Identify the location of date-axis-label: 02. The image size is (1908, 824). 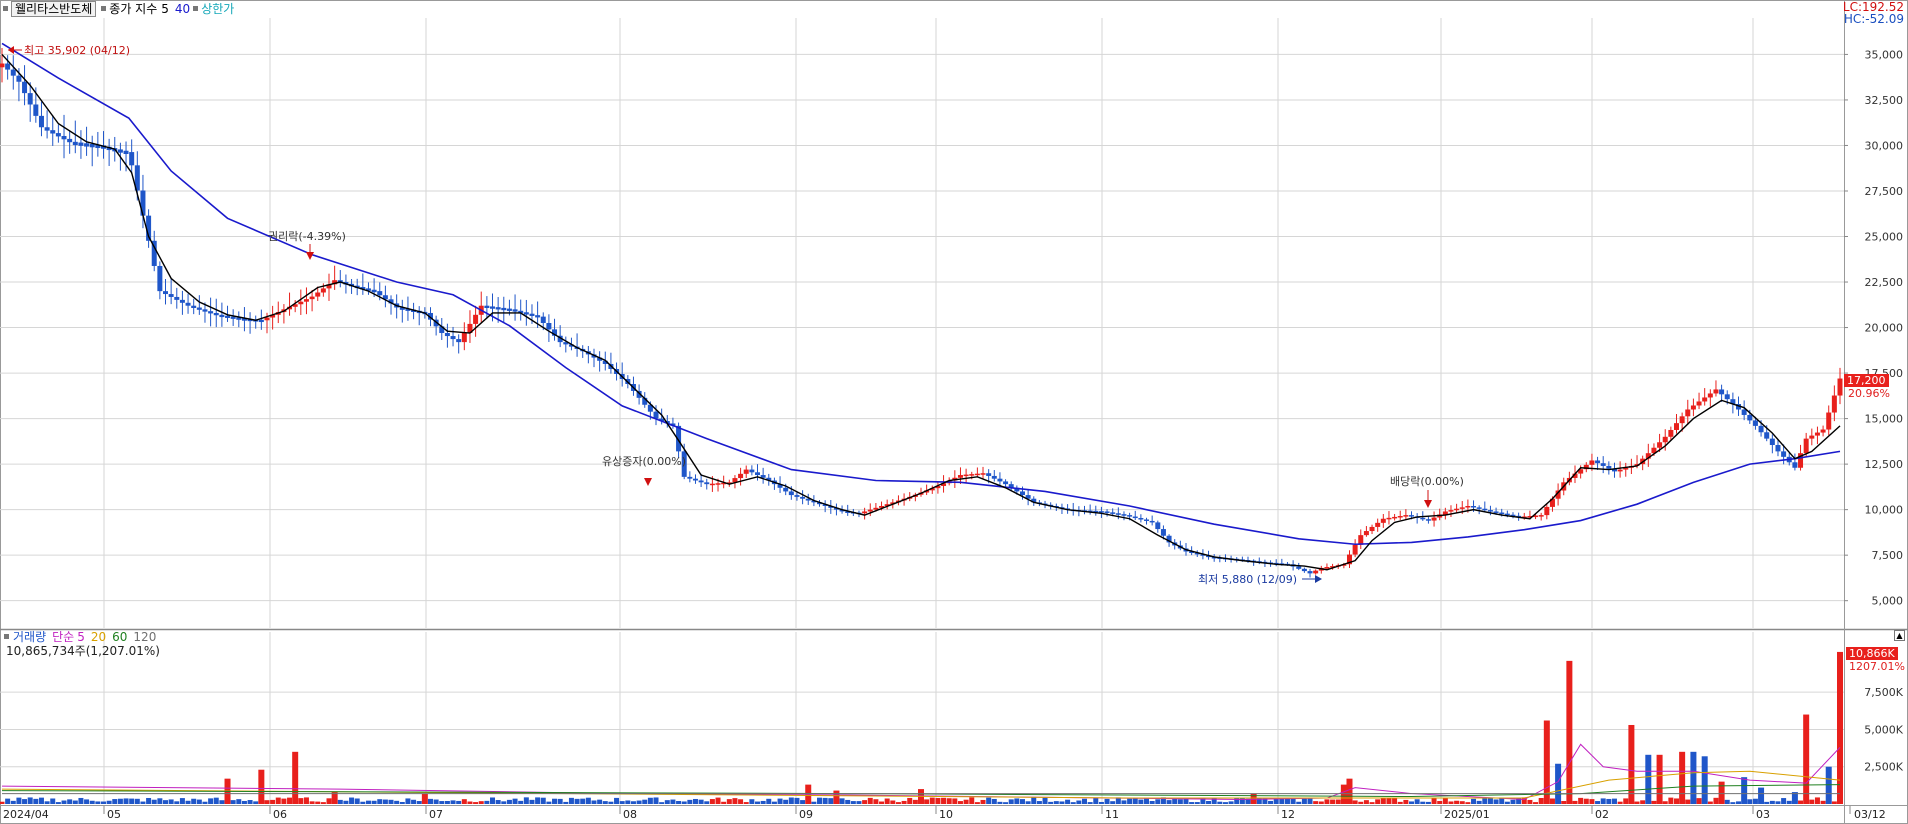
(1602, 814).